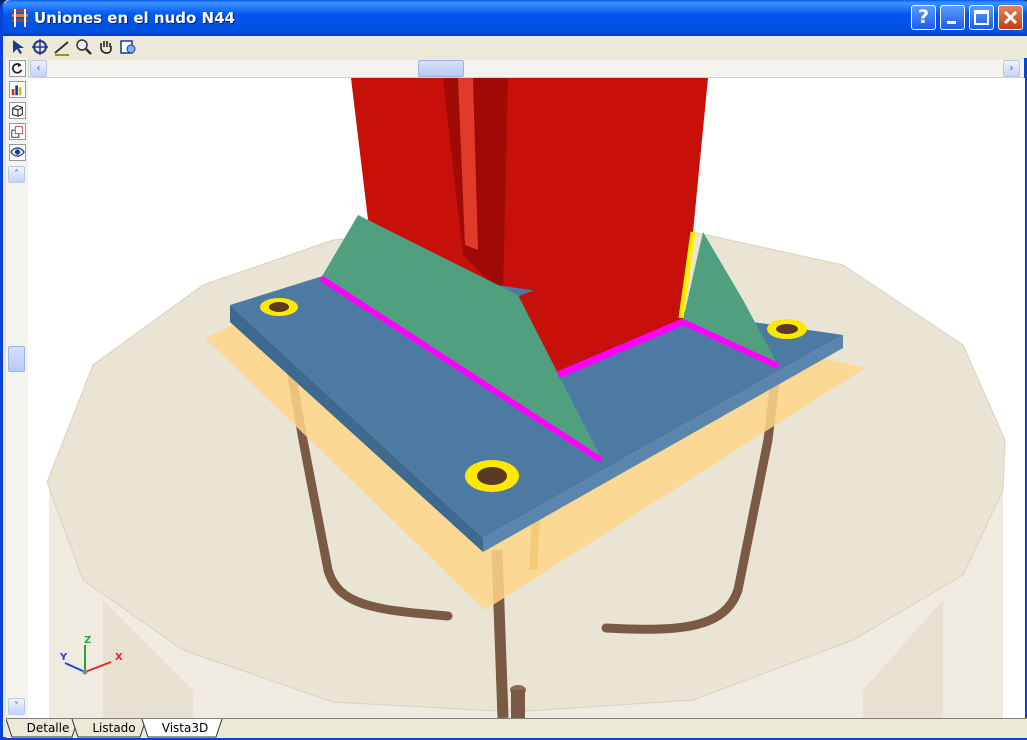 This screenshot has width=1027, height=740. I want to click on bar-chart-icon, so click(17, 89).